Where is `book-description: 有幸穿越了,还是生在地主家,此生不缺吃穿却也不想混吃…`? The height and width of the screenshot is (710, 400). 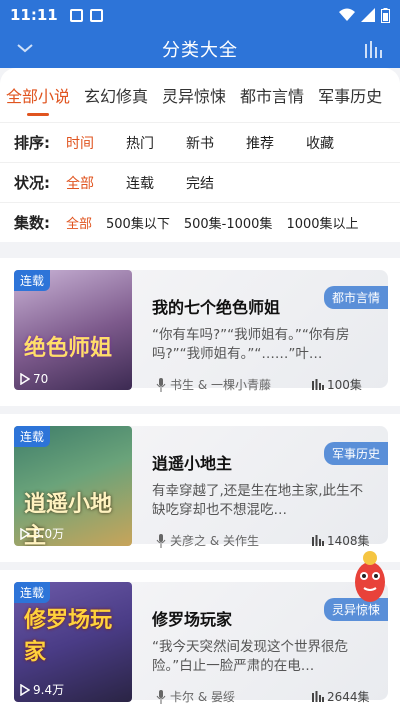 book-description: 有幸穿越了,还是生在地主家,此生不缺吃穿却也不想混吃… is located at coordinates (258, 500).